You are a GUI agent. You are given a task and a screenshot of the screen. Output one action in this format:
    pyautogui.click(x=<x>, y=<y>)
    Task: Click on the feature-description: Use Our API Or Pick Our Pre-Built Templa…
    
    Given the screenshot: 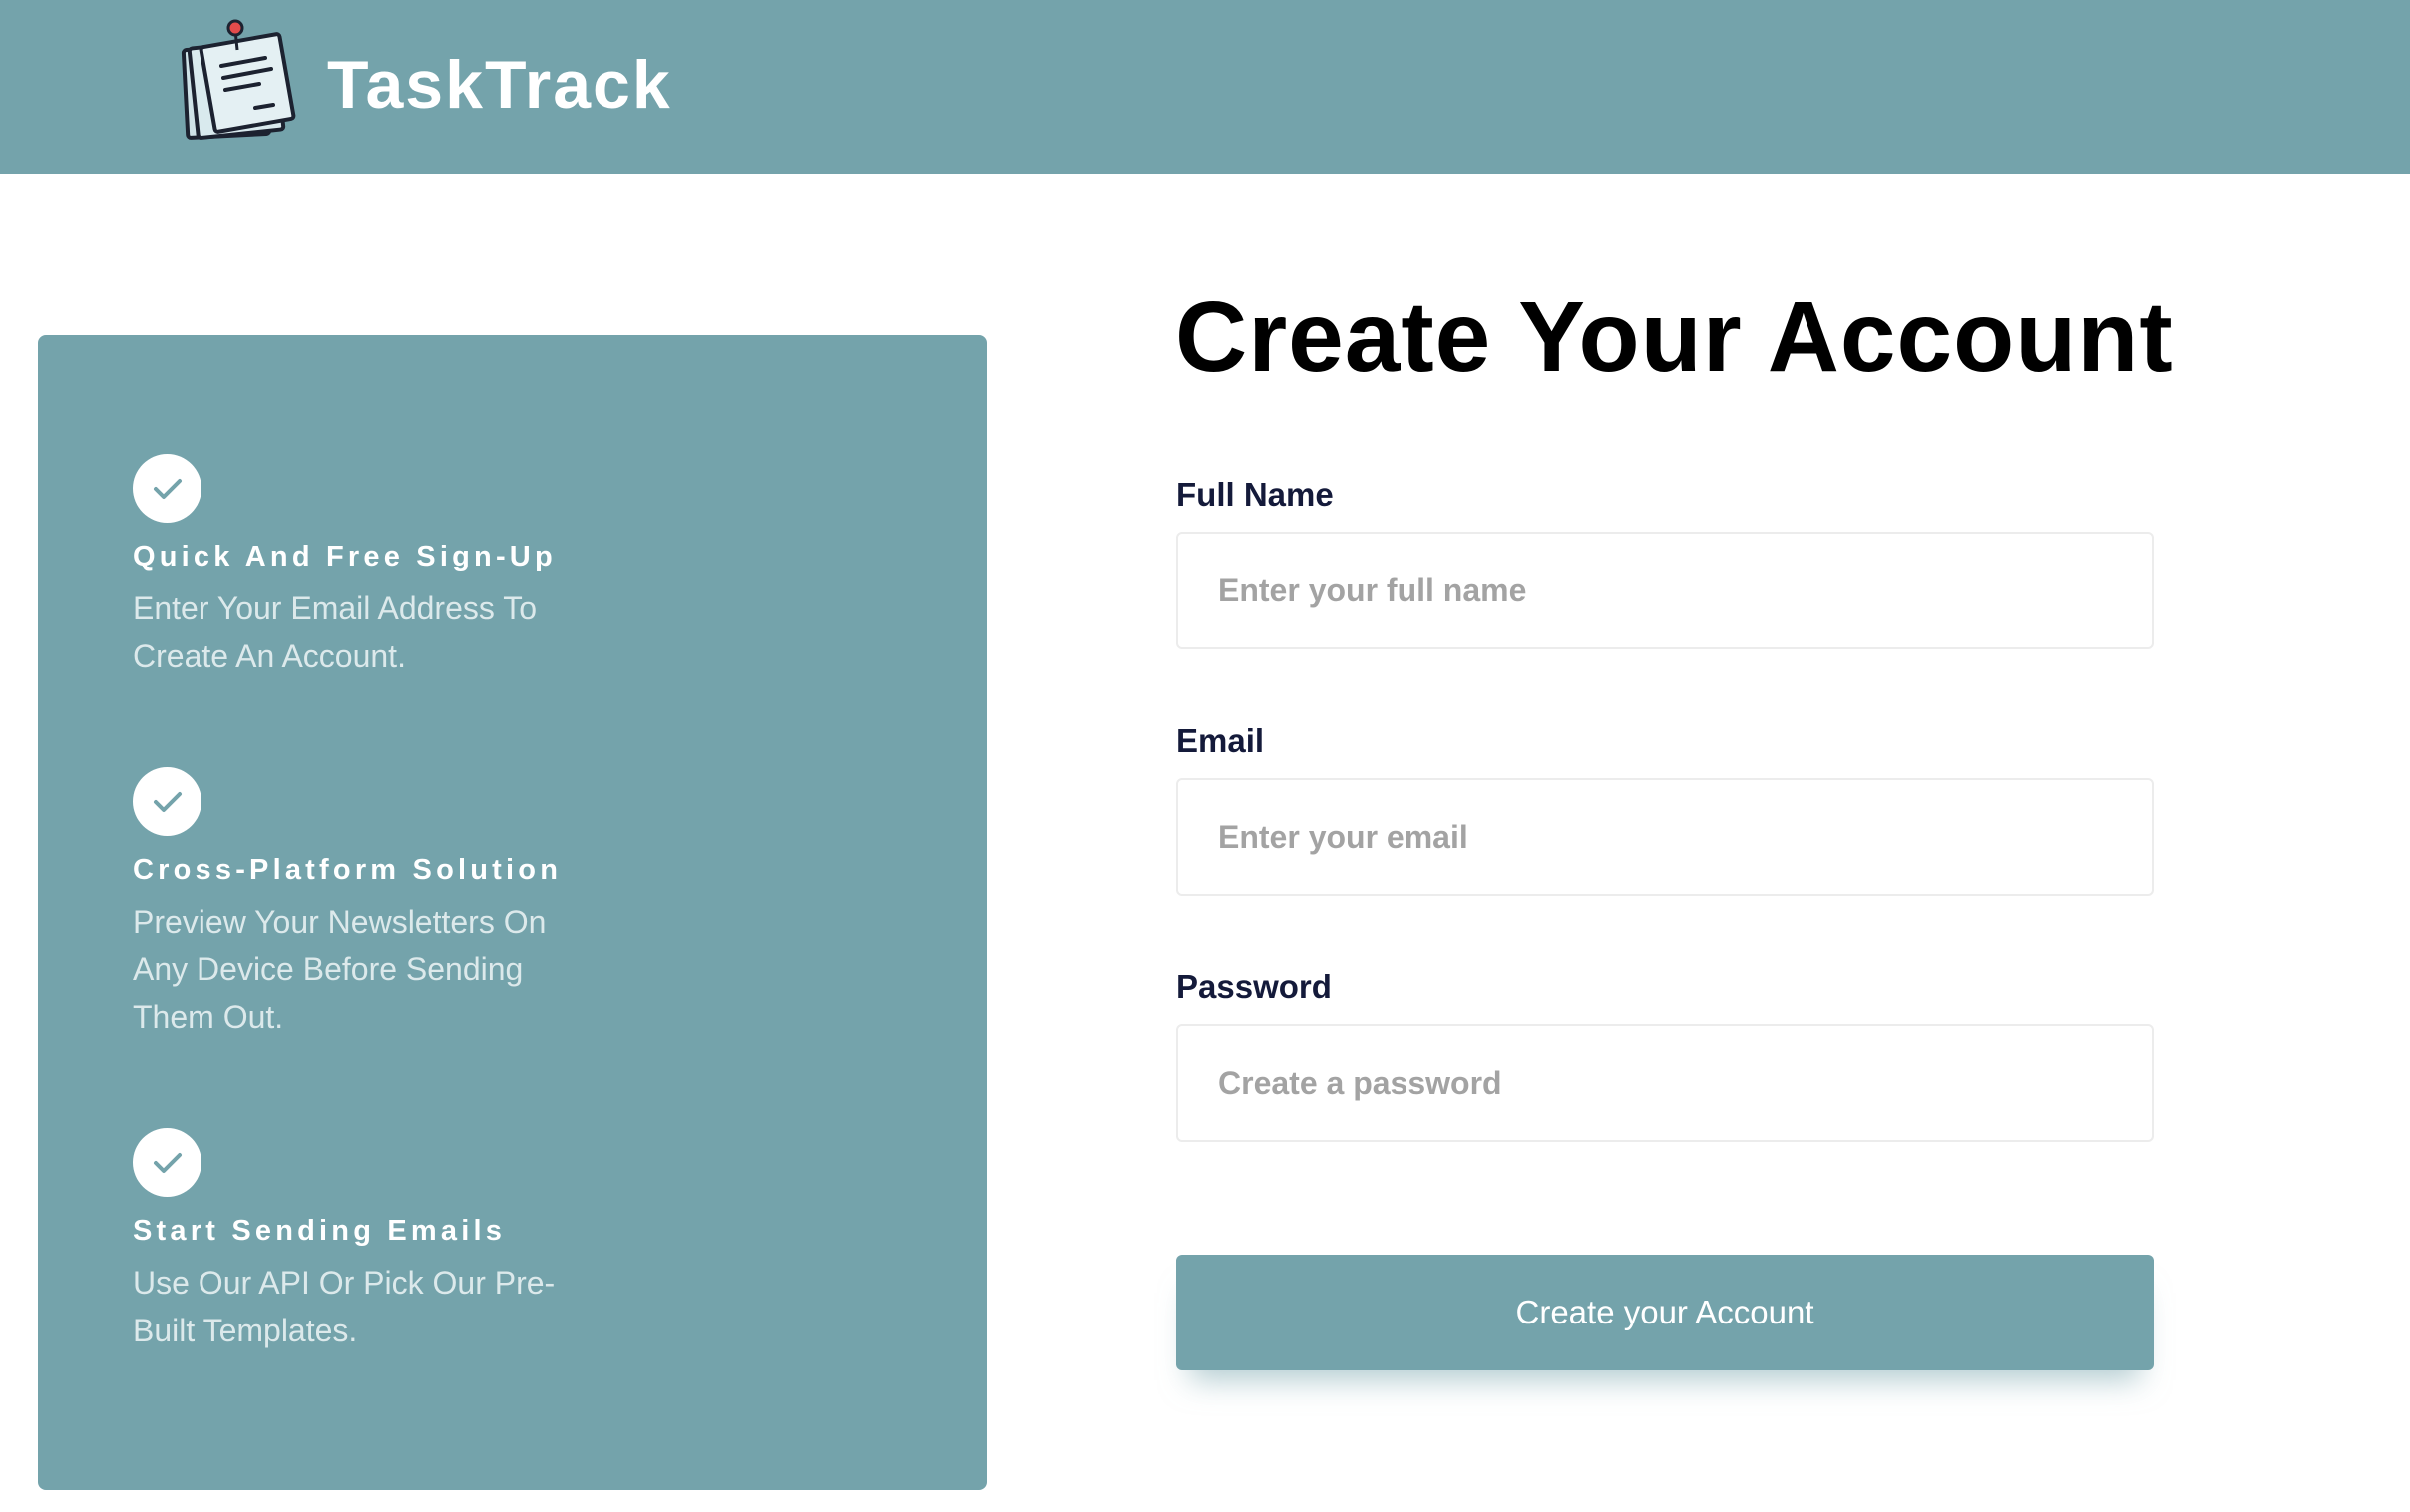 What is the action you would take?
    pyautogui.click(x=344, y=1306)
    